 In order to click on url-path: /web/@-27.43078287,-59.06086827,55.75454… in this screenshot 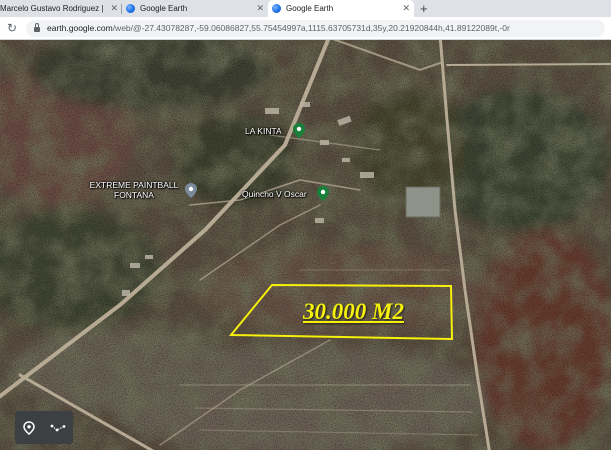, I will do `click(311, 28)`.